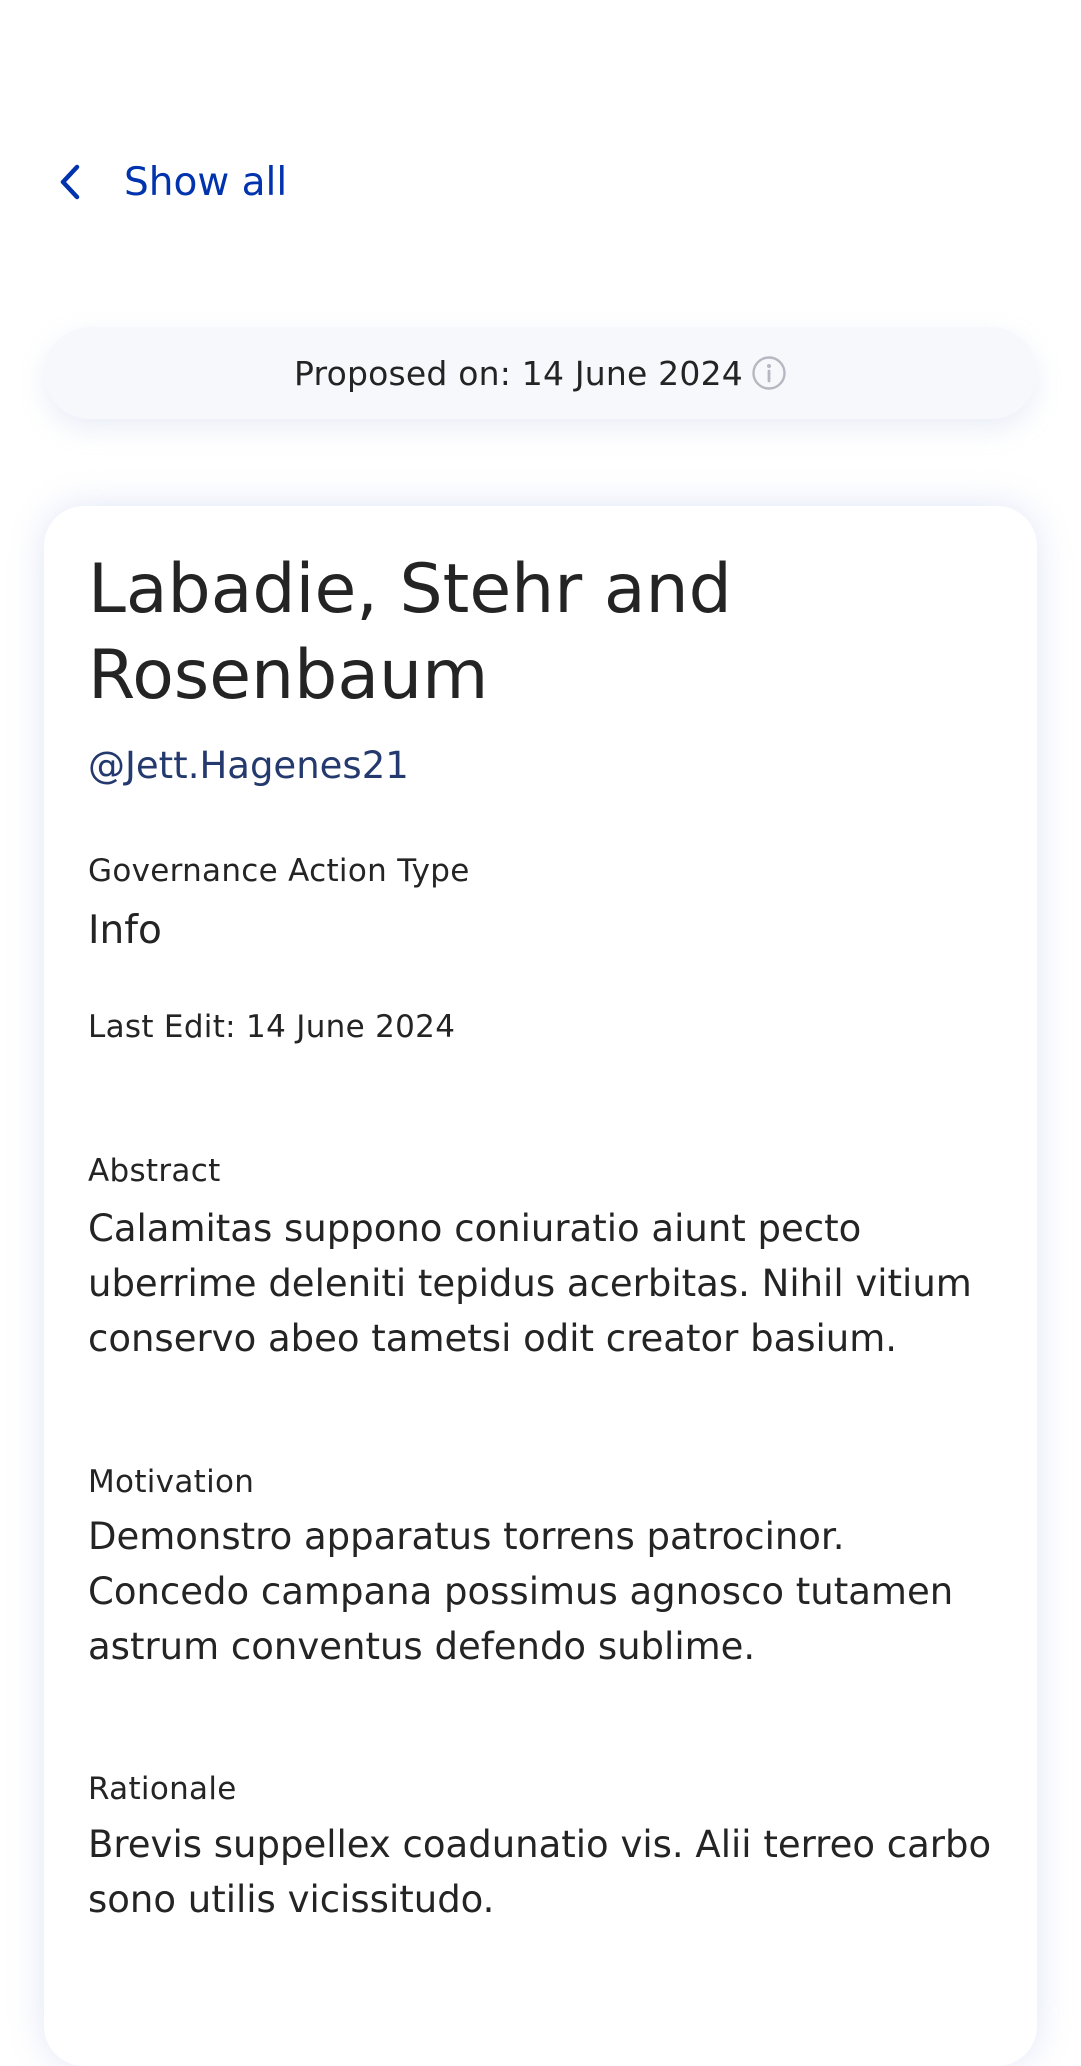  Describe the element at coordinates (279, 871) in the screenshot. I see `governance-action-type-label: Governance Action Type` at that location.